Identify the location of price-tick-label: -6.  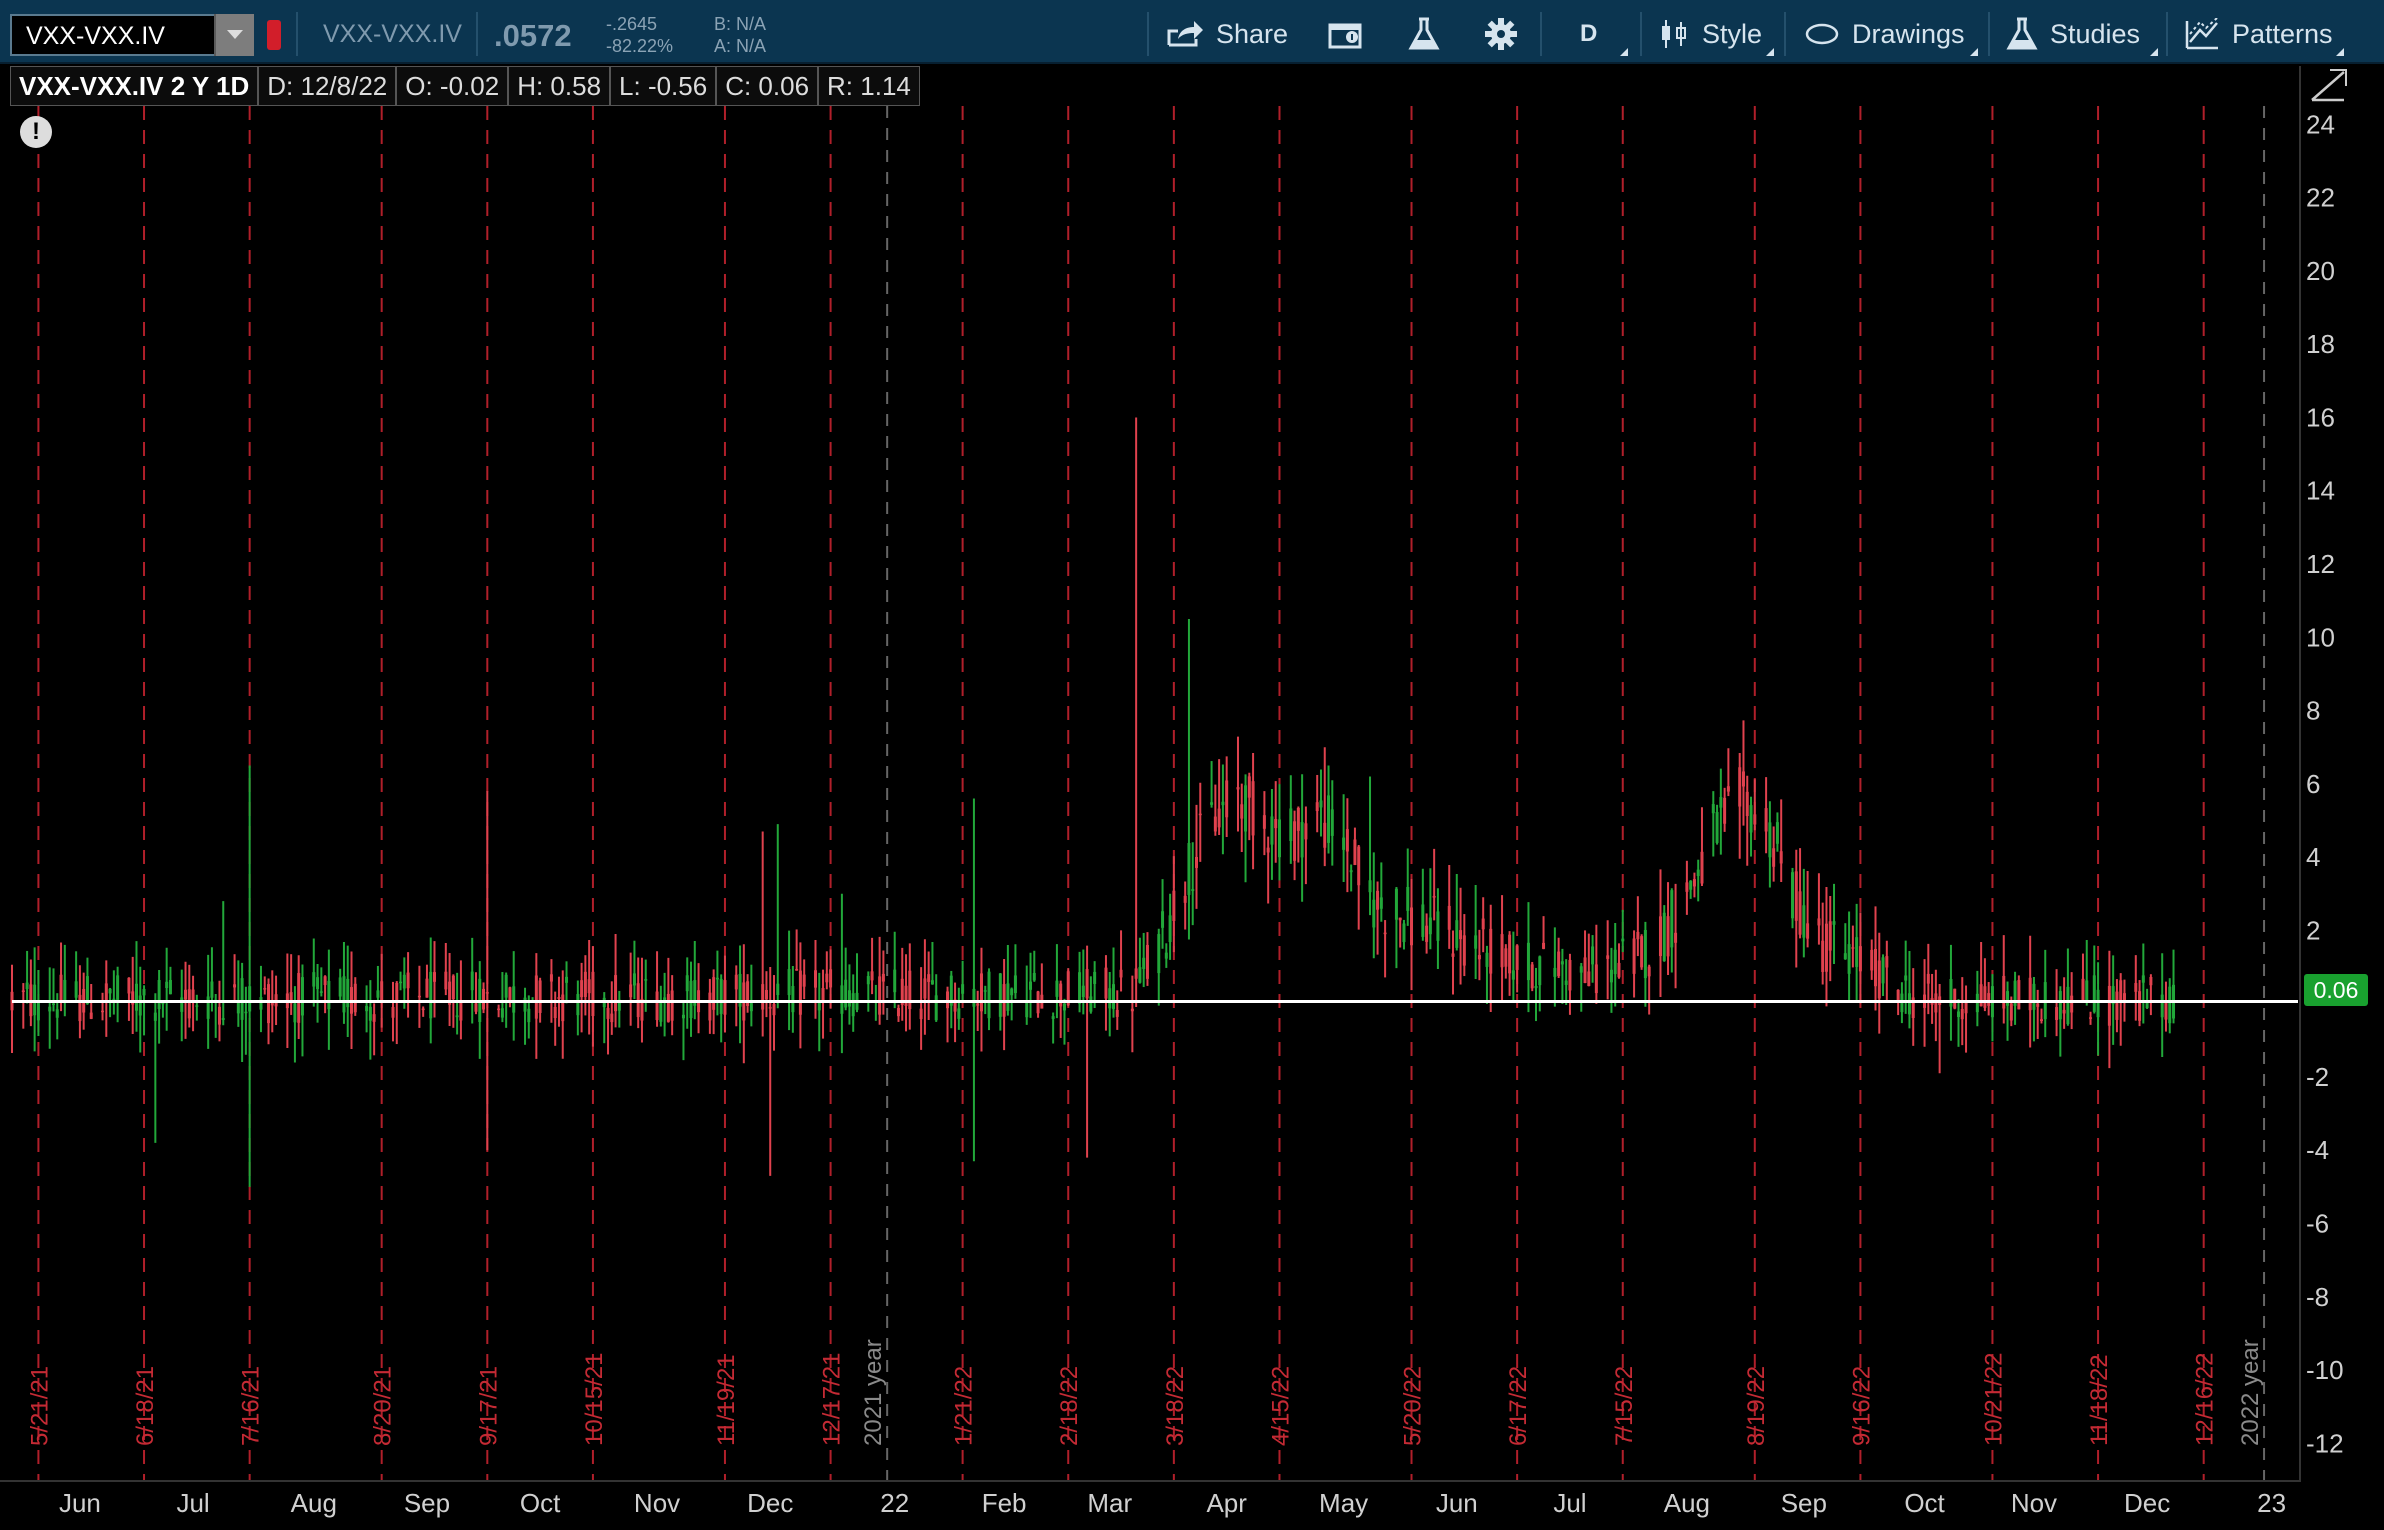
(2317, 1224).